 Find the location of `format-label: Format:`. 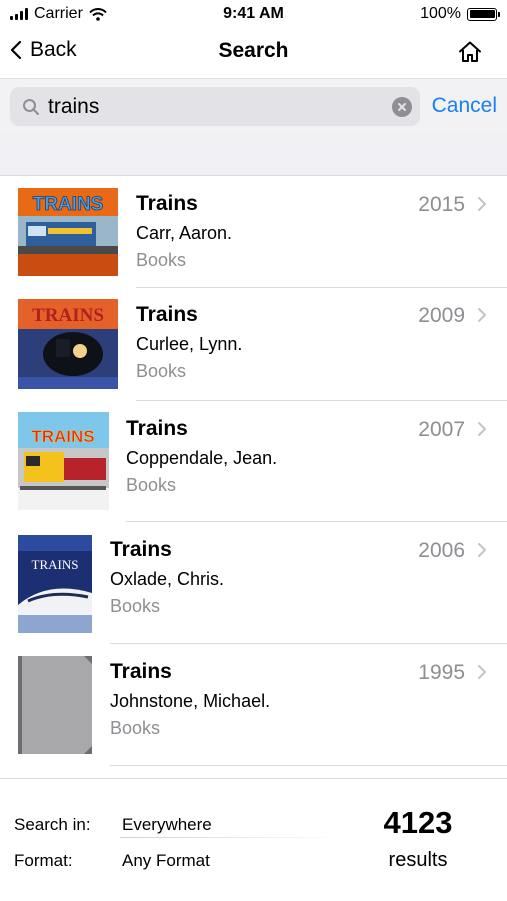

format-label: Format: is located at coordinates (43, 860).